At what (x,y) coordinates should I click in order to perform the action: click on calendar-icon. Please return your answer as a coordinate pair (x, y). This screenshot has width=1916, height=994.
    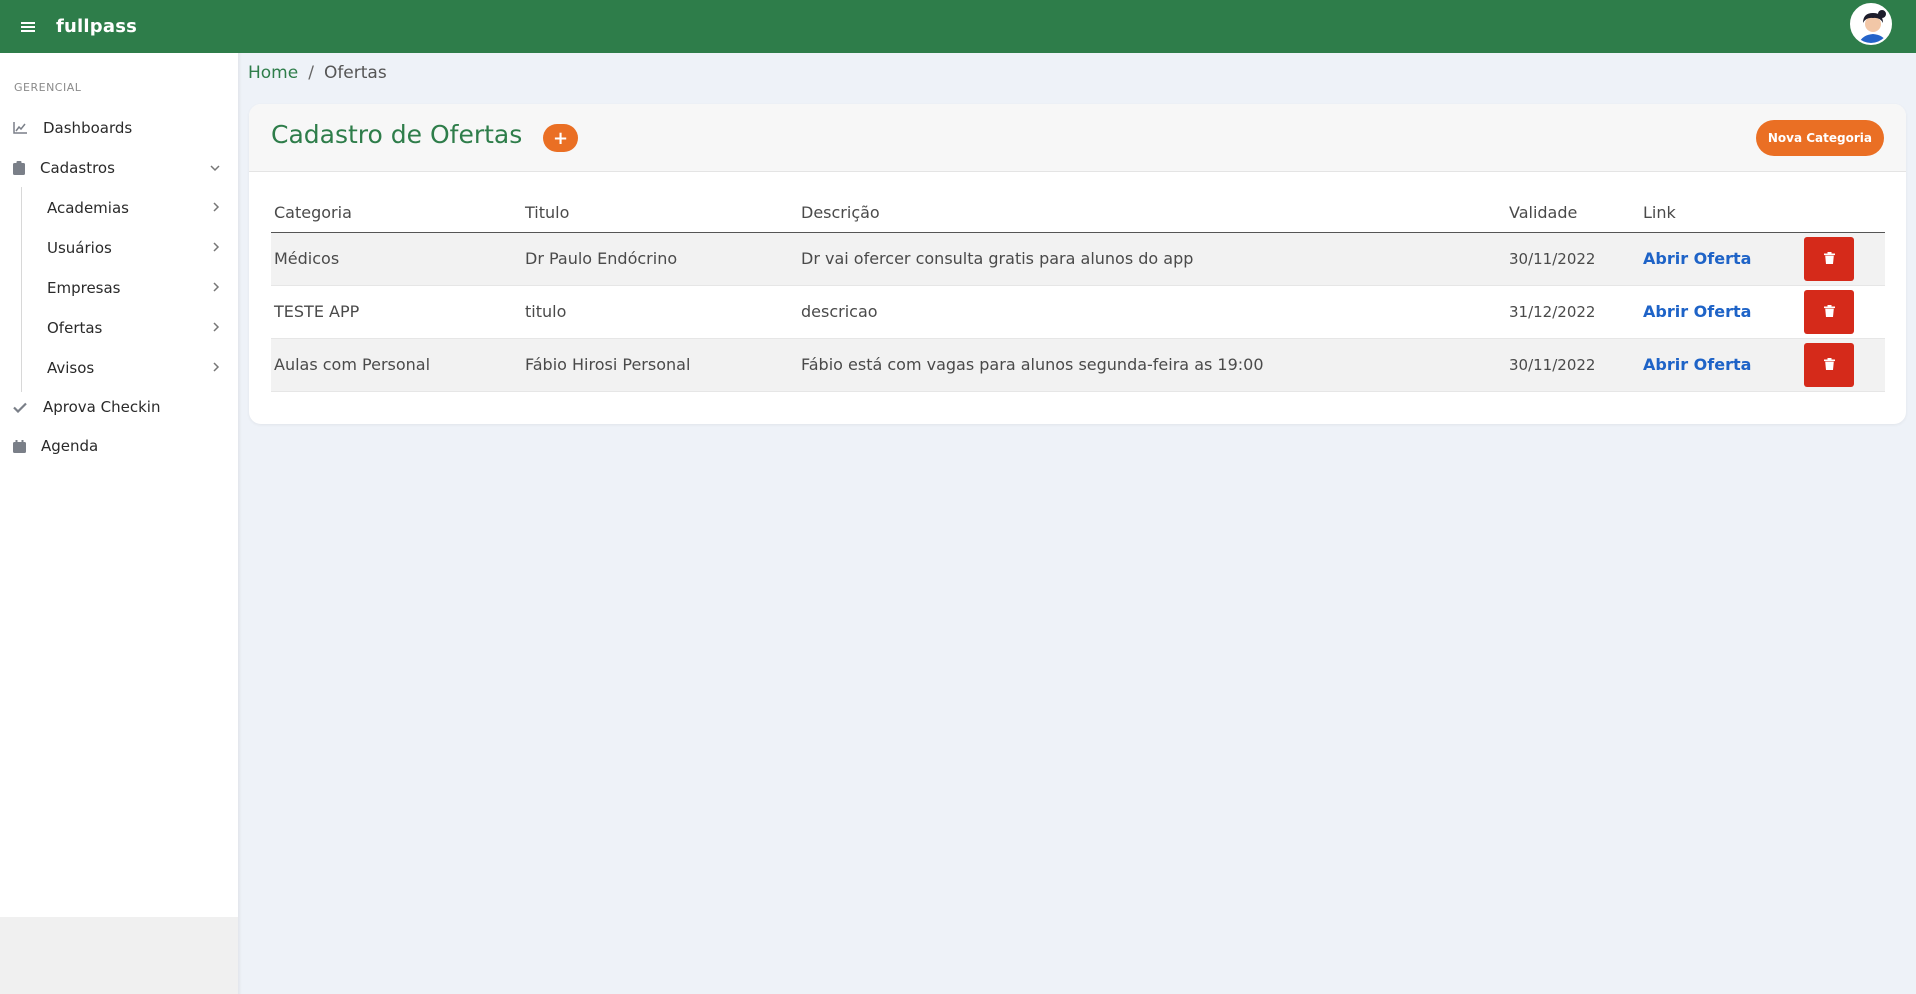
    Looking at the image, I should click on (23, 446).